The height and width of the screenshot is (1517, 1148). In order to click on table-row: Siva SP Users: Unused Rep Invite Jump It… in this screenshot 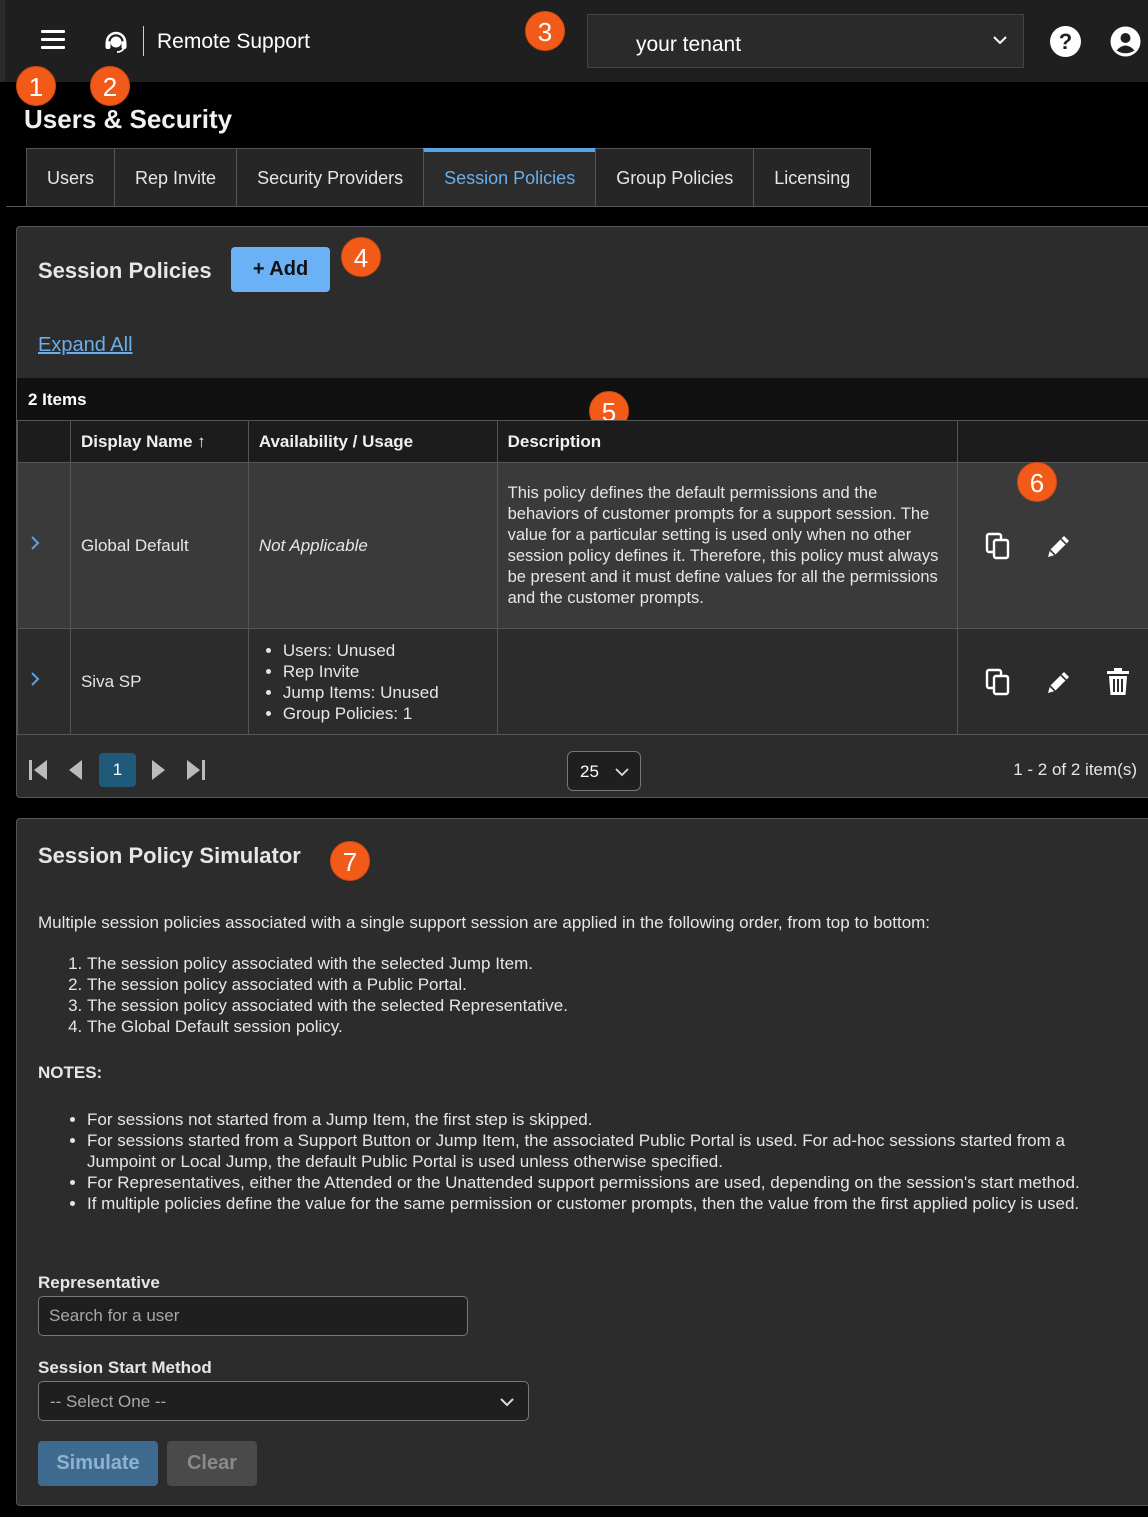, I will do `click(582, 681)`.